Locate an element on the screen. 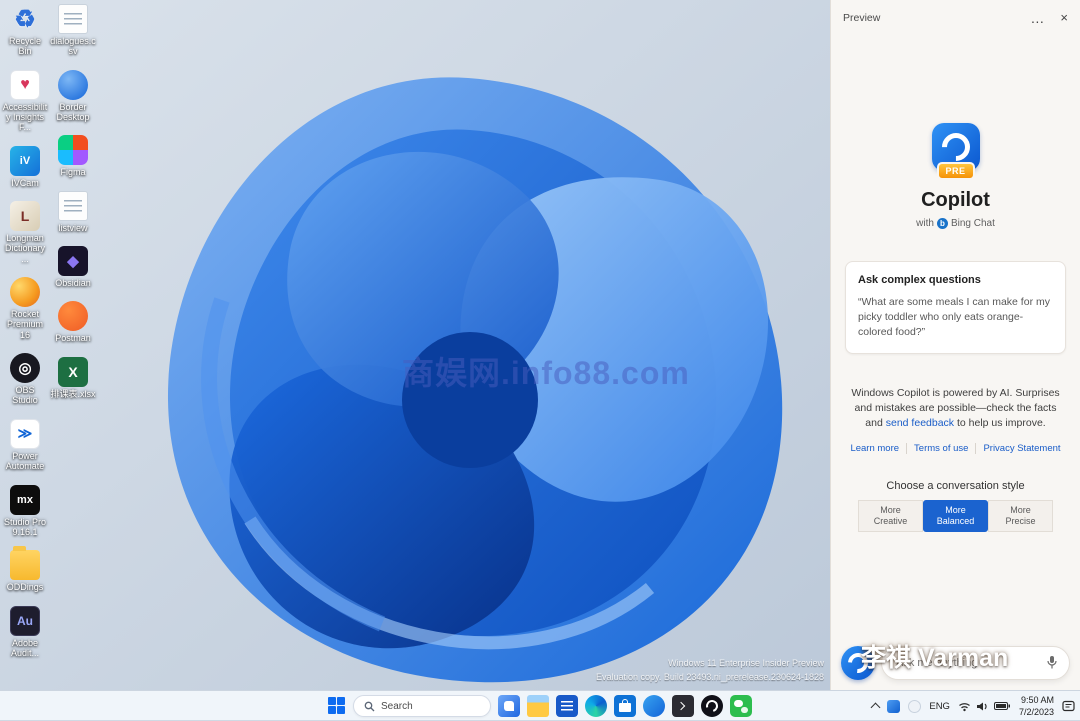 The image size is (1080, 721). csv-file-icon is located at coordinates (73, 19).